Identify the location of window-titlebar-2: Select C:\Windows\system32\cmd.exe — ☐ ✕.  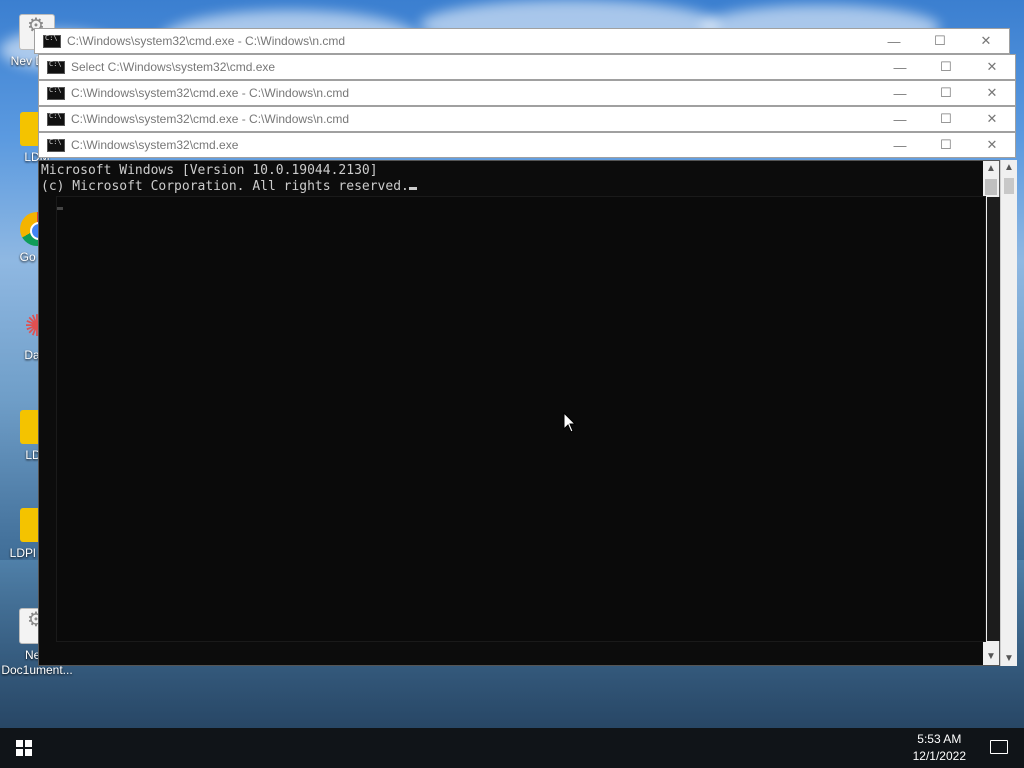
(527, 67).